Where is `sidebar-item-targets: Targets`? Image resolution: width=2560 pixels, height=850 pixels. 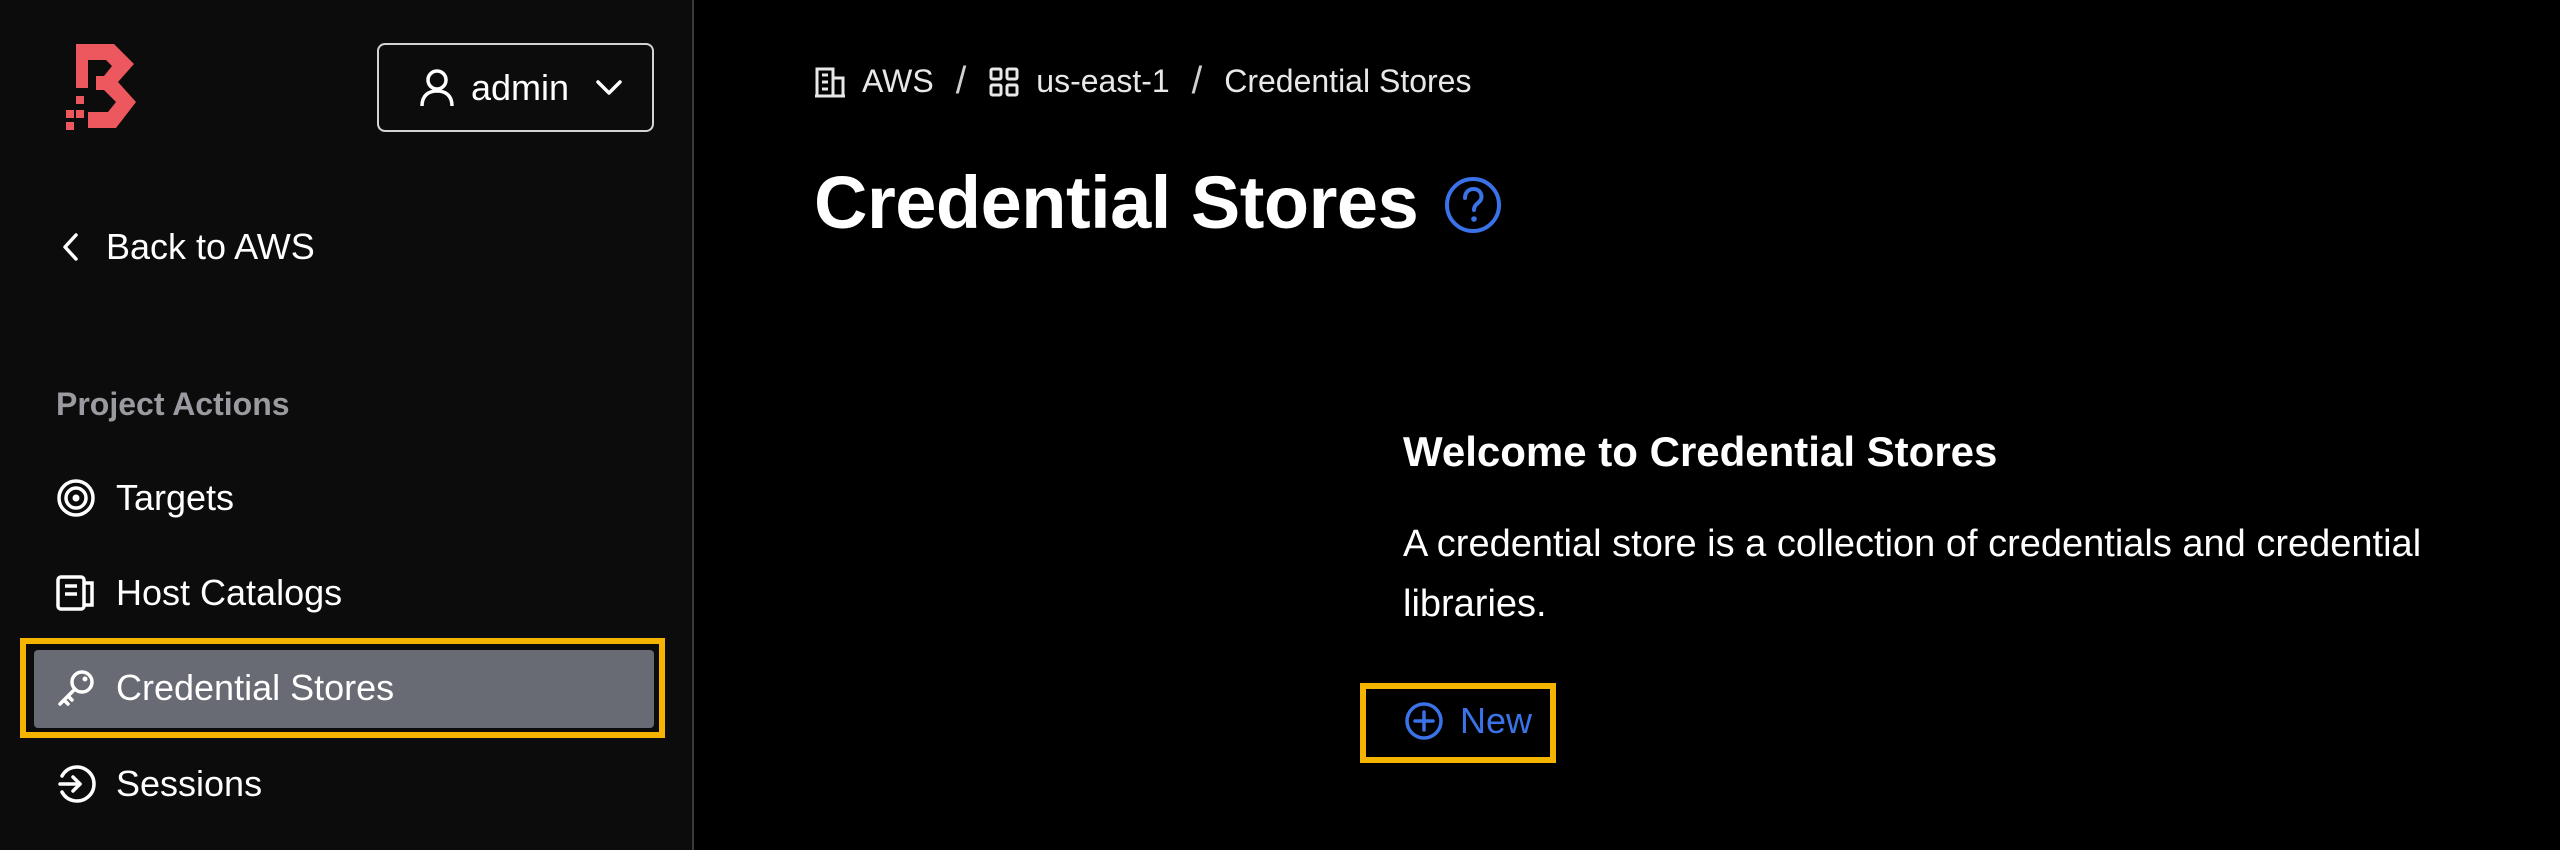
sidebar-item-targets: Targets is located at coordinates (145, 498).